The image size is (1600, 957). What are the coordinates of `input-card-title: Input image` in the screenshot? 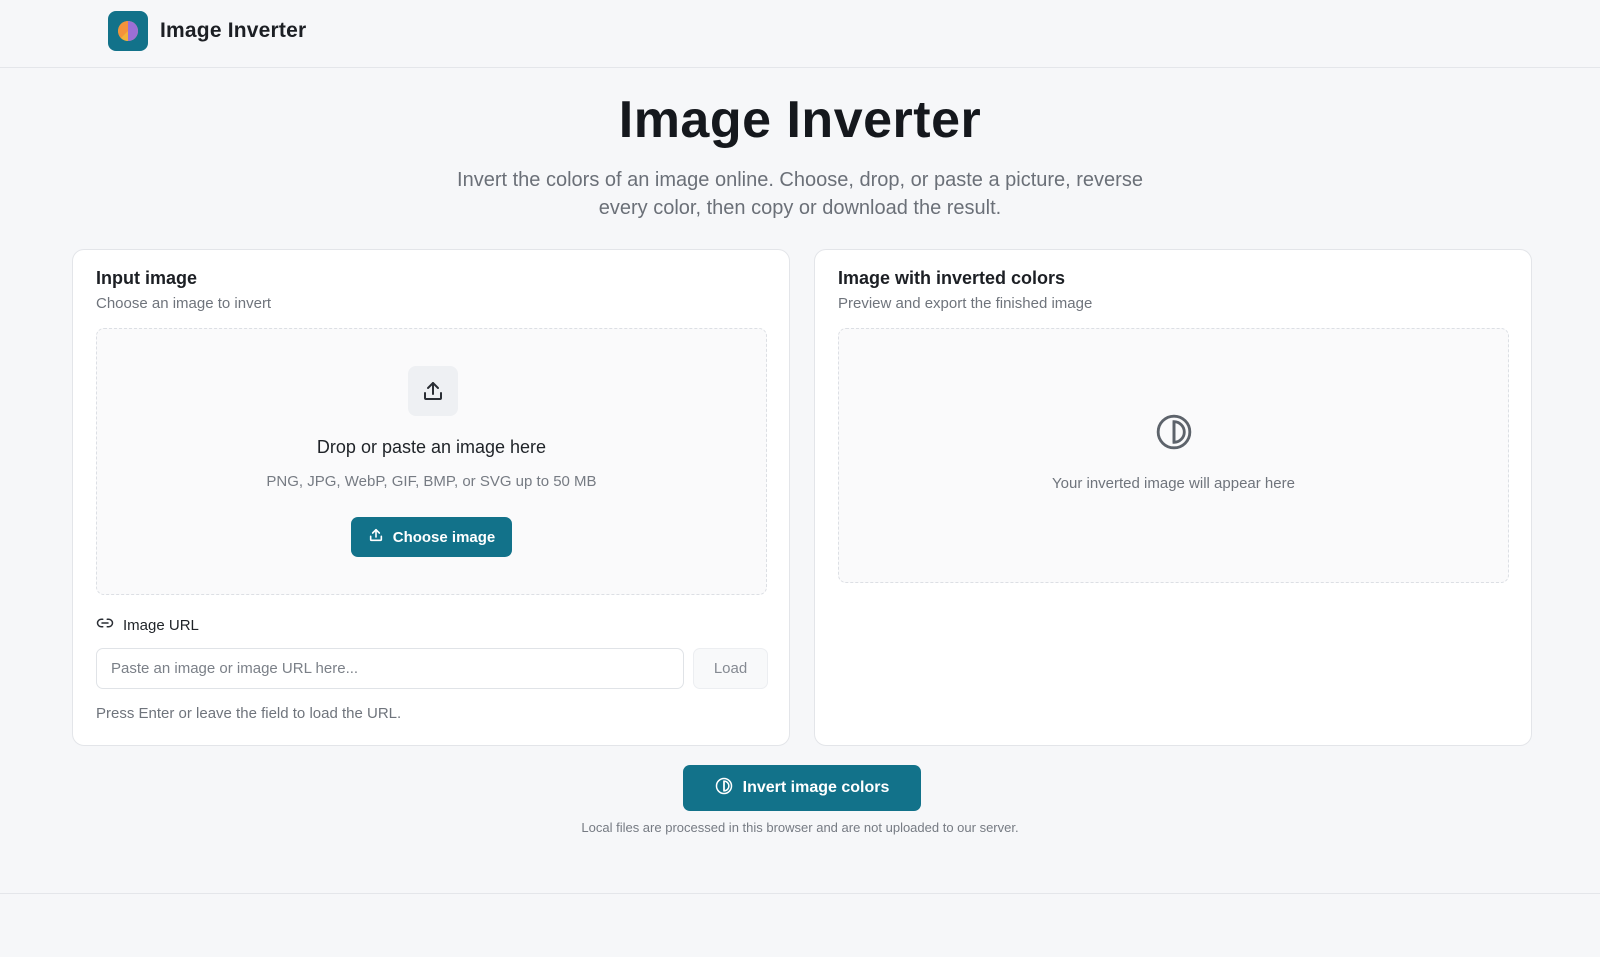 It's located at (147, 278).